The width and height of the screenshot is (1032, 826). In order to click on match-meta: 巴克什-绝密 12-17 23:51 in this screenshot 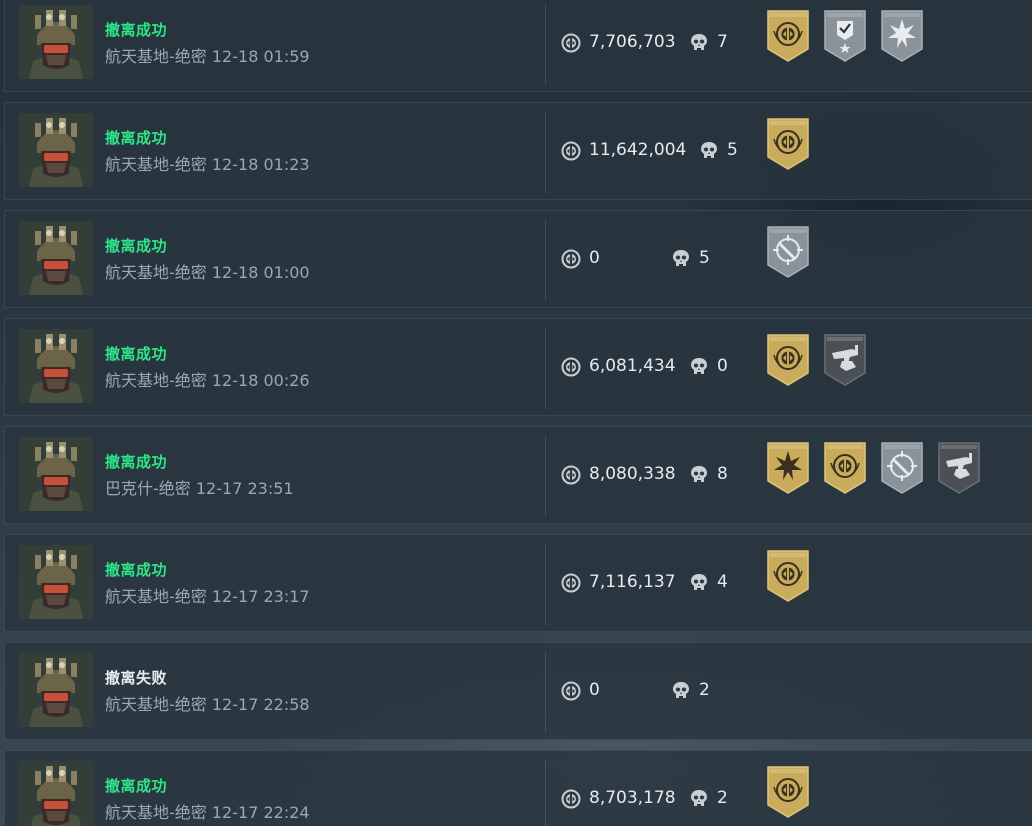, I will do `click(199, 487)`.